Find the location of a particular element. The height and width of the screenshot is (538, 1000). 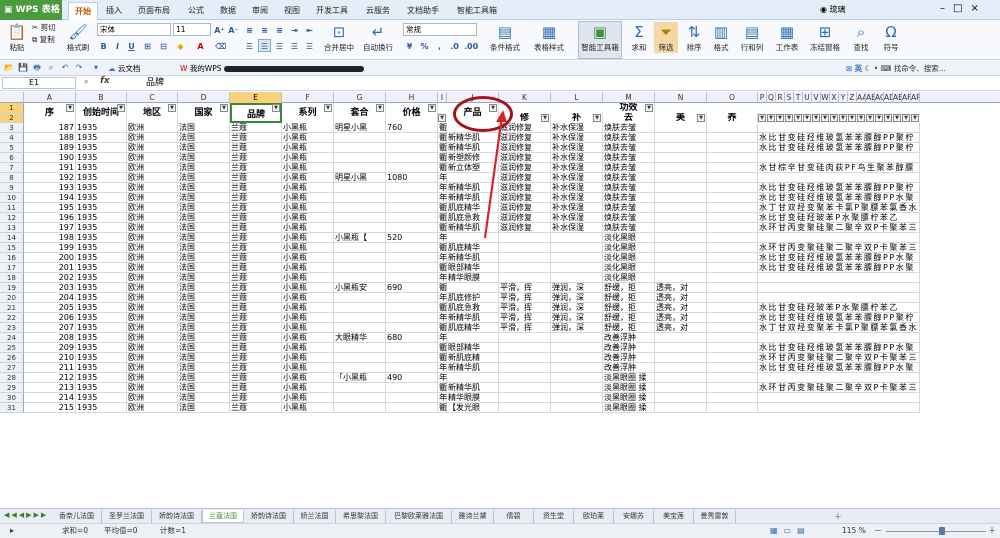

column-header-f: F is located at coordinates (308, 97).